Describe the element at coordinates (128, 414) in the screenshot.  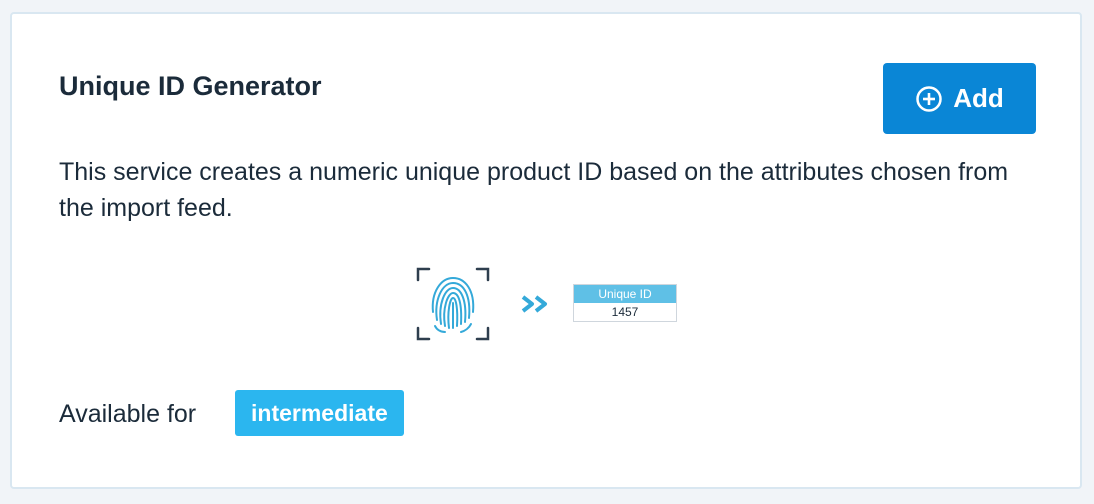
I see `availability-label: Available for` at that location.